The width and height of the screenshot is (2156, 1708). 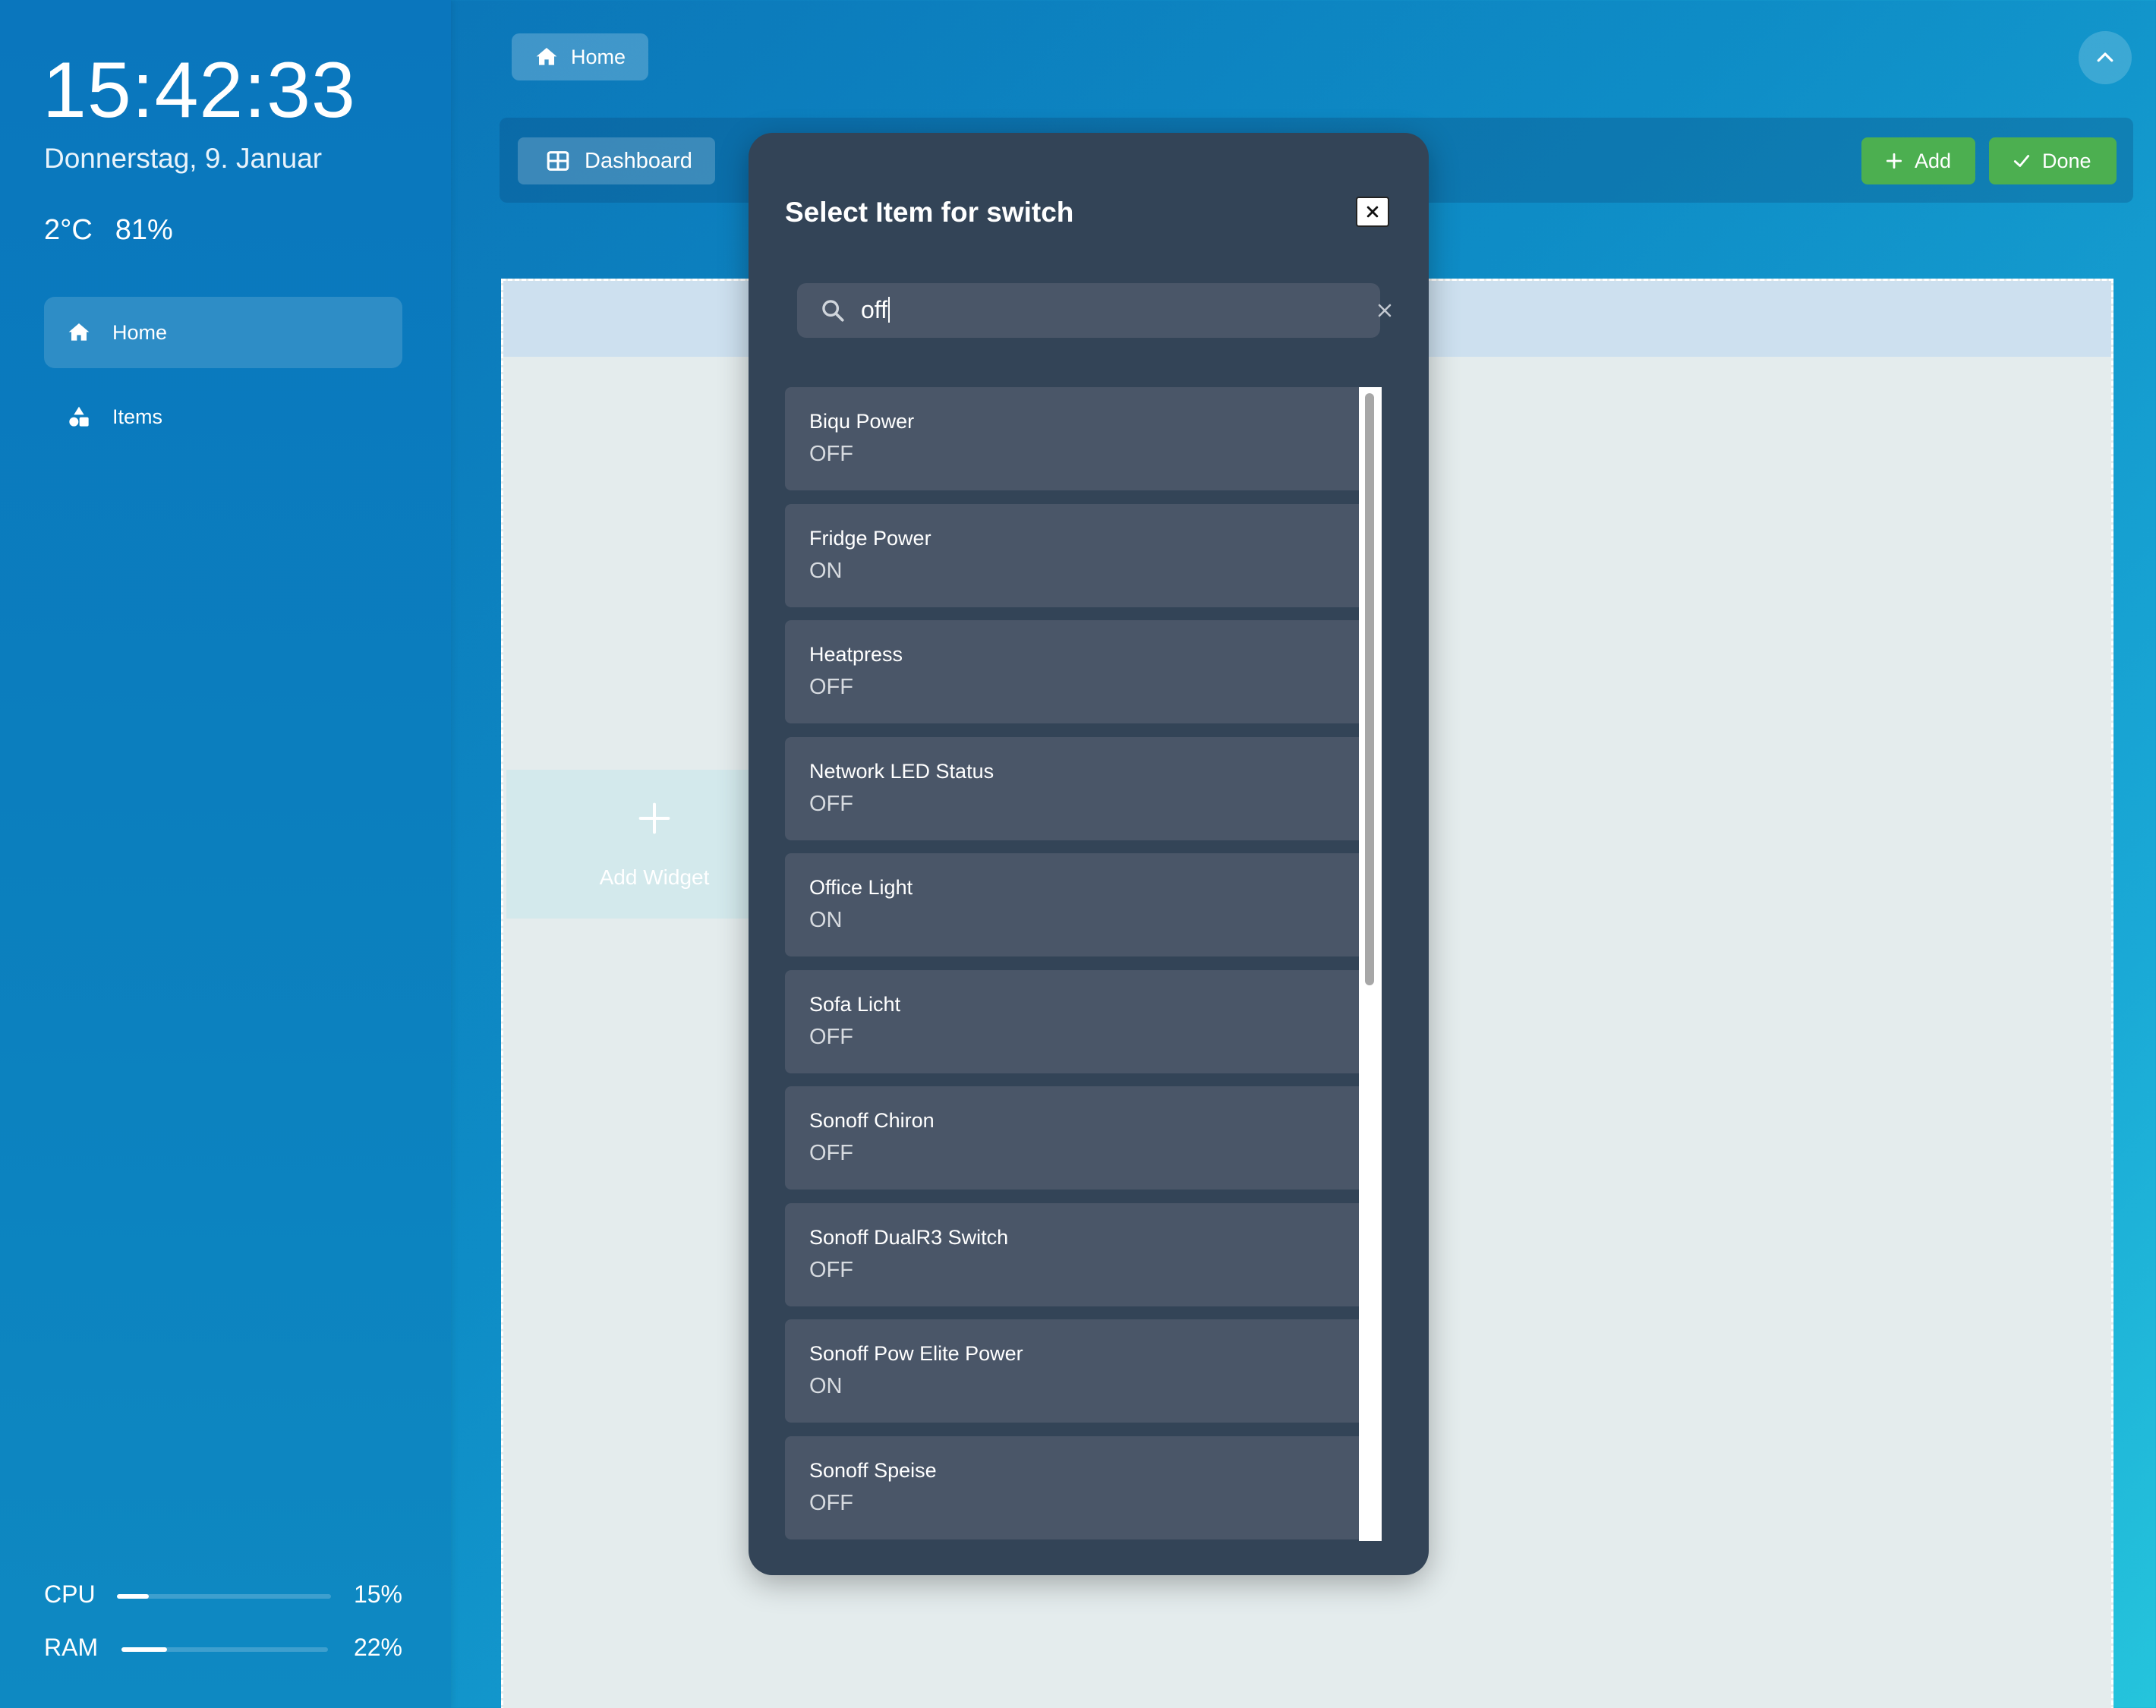 What do you see at coordinates (872, 1120) in the screenshot?
I see `item-name: Sonoff Chiron` at bounding box center [872, 1120].